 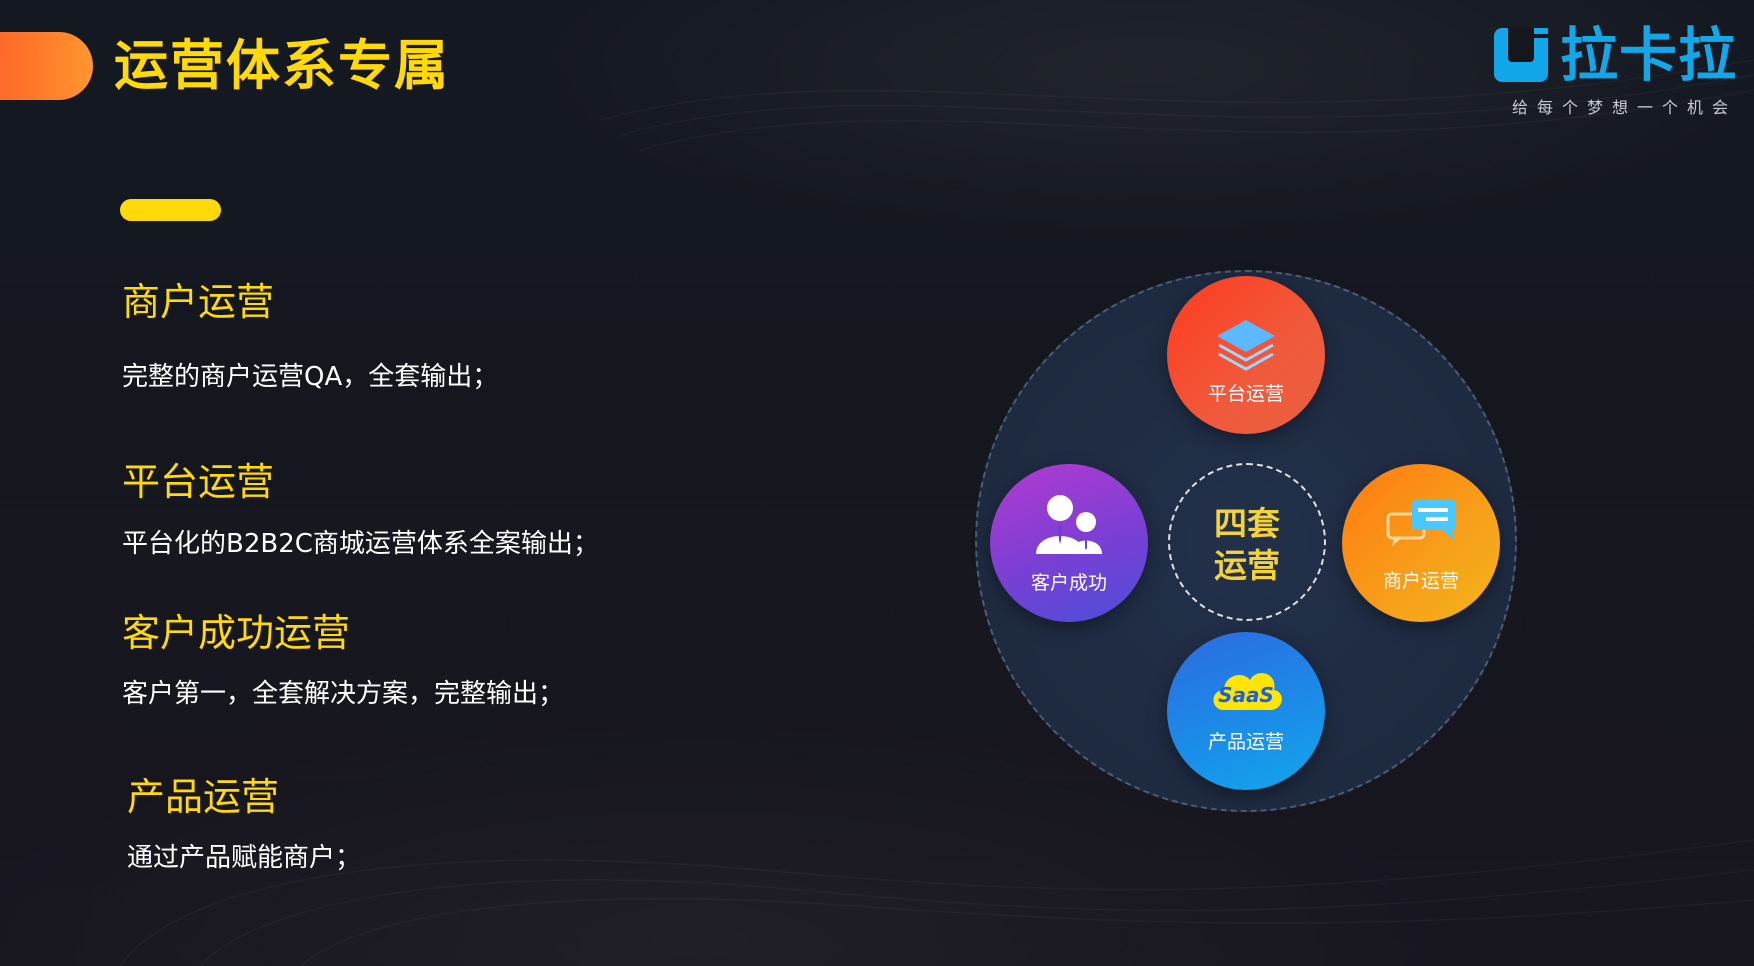 What do you see at coordinates (1420, 581) in the screenshot?
I see `node-label-merchant: 商户运营` at bounding box center [1420, 581].